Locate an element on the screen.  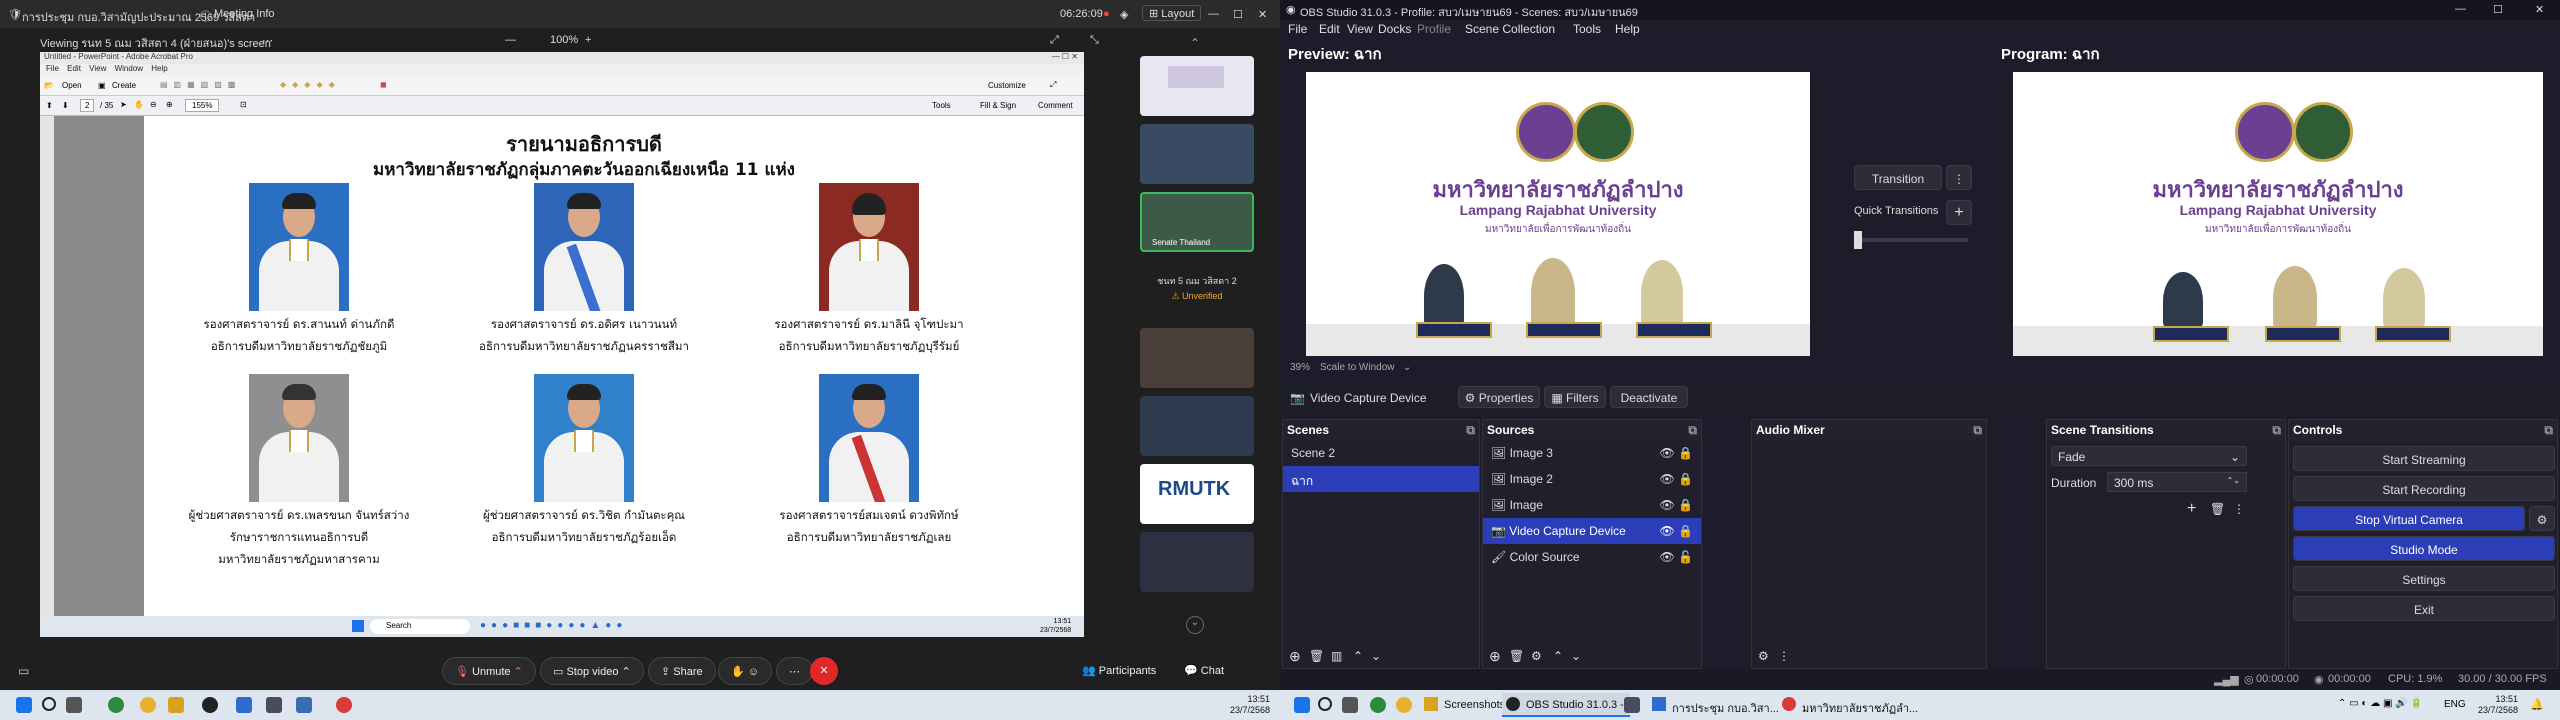
hand-tool-icon: ✋ is located at coordinates (139, 104).